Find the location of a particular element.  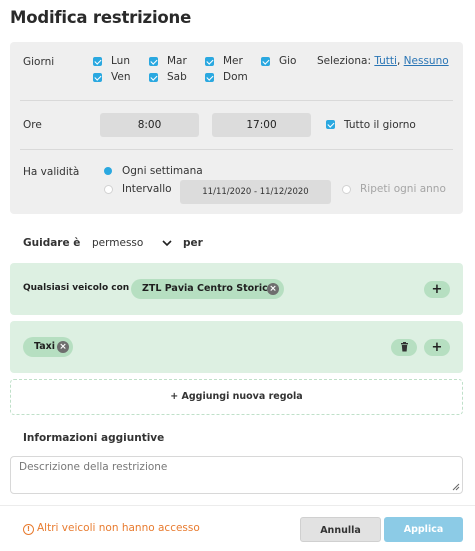

all-day-checkbox is located at coordinates (330, 124).